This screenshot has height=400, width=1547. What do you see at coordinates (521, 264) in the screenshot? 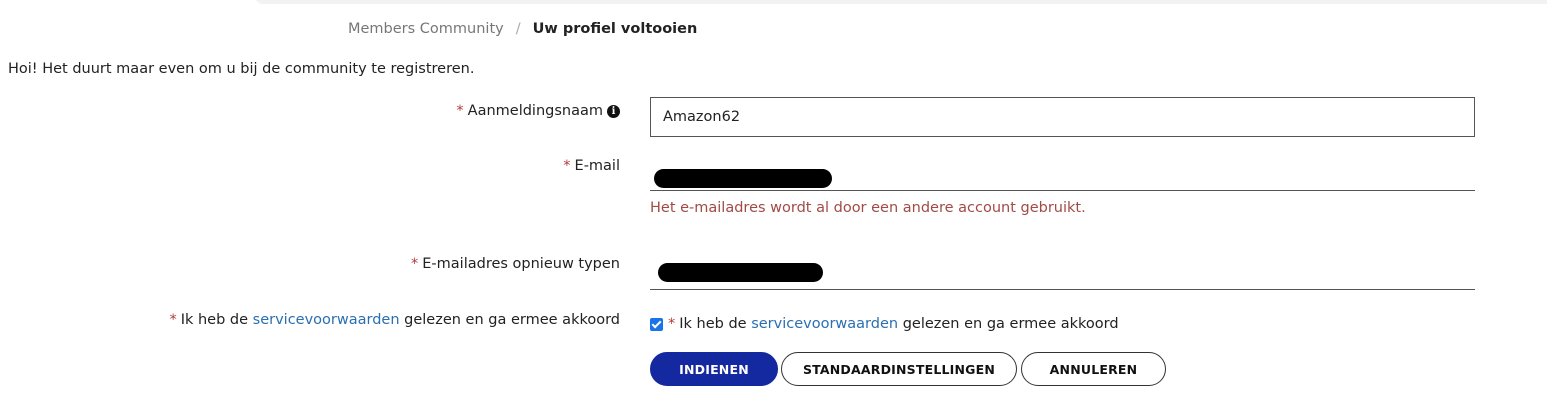
I see `email-confirm-label-text: E-mailadres opnieuw typen` at bounding box center [521, 264].